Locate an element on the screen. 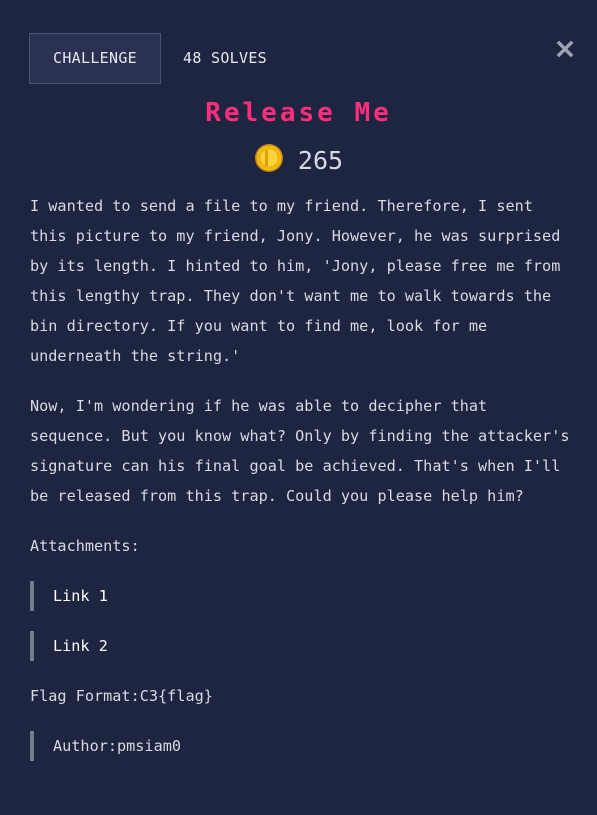  challenge-tabs: CHALLENGE 48 SOLVES is located at coordinates (148, 58).